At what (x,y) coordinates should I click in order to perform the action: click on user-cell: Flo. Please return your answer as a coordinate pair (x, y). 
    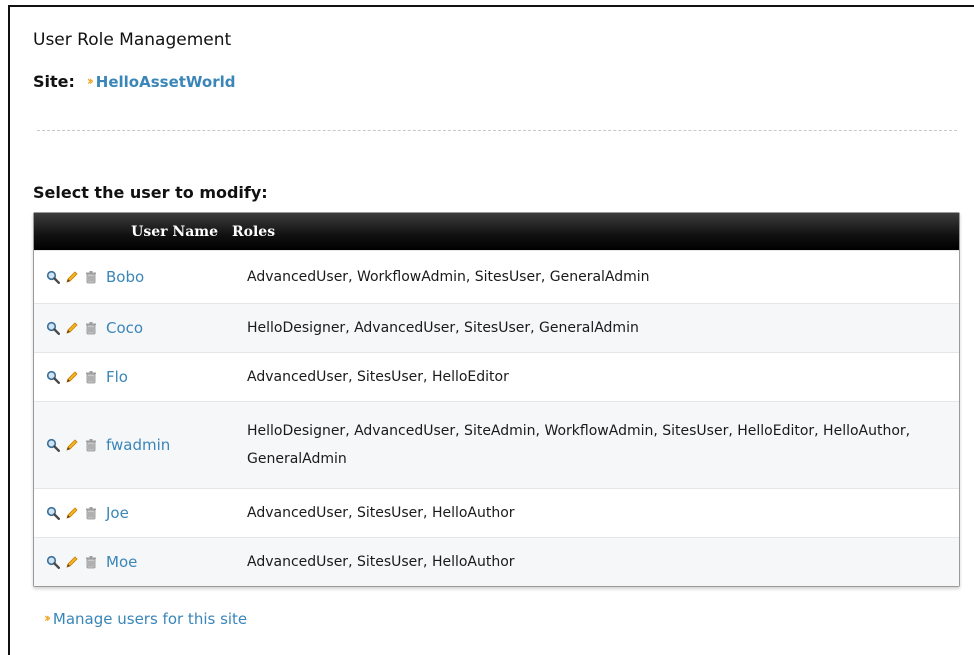
    Looking at the image, I should click on (140, 377).